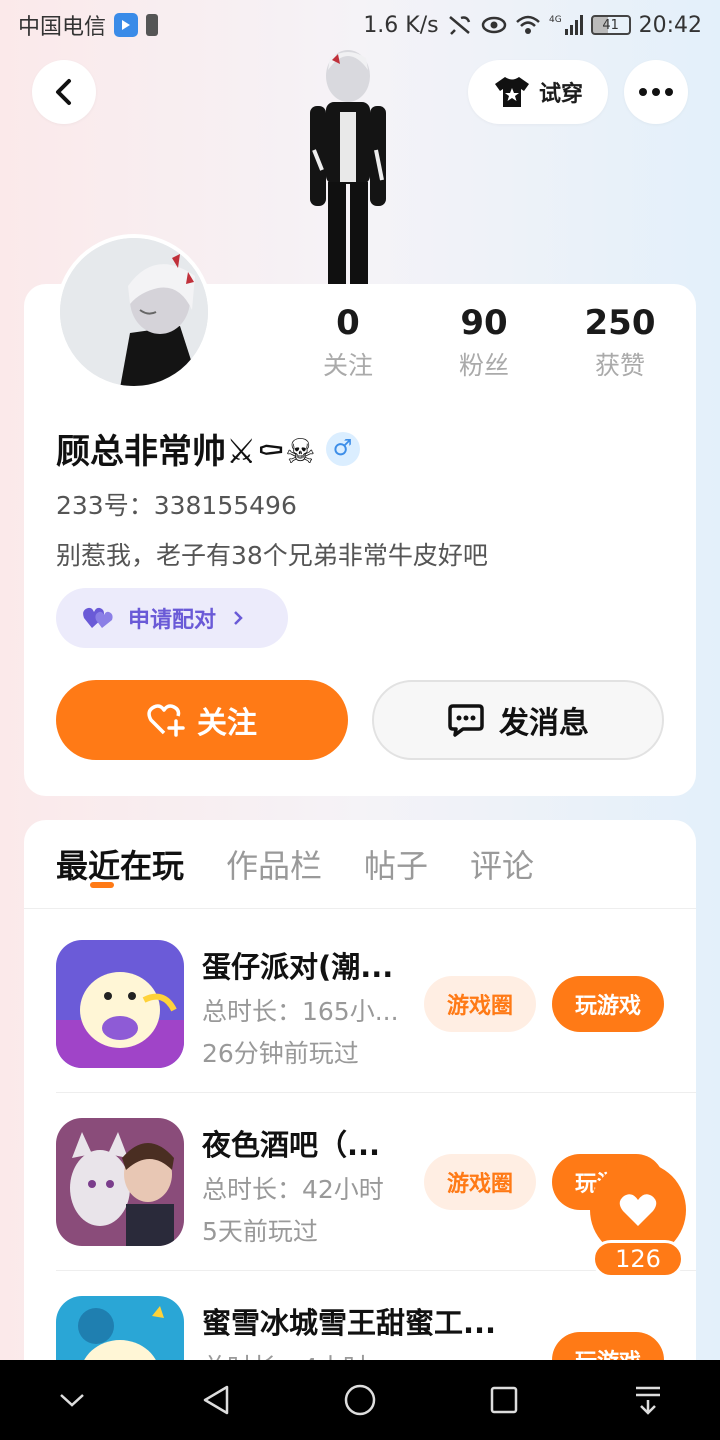  What do you see at coordinates (483, 365) in the screenshot?
I see `stat-label: 粉丝` at bounding box center [483, 365].